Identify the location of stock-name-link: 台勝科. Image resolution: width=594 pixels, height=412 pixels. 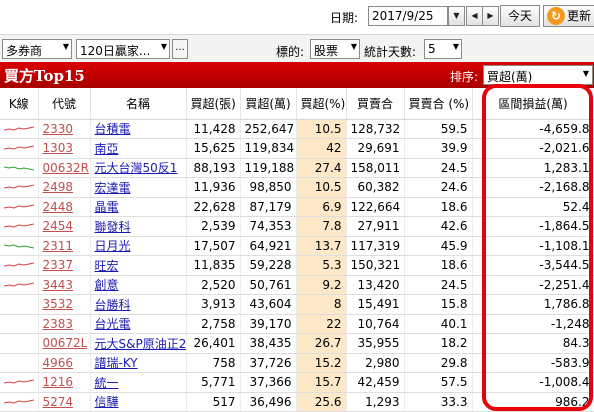
(113, 305).